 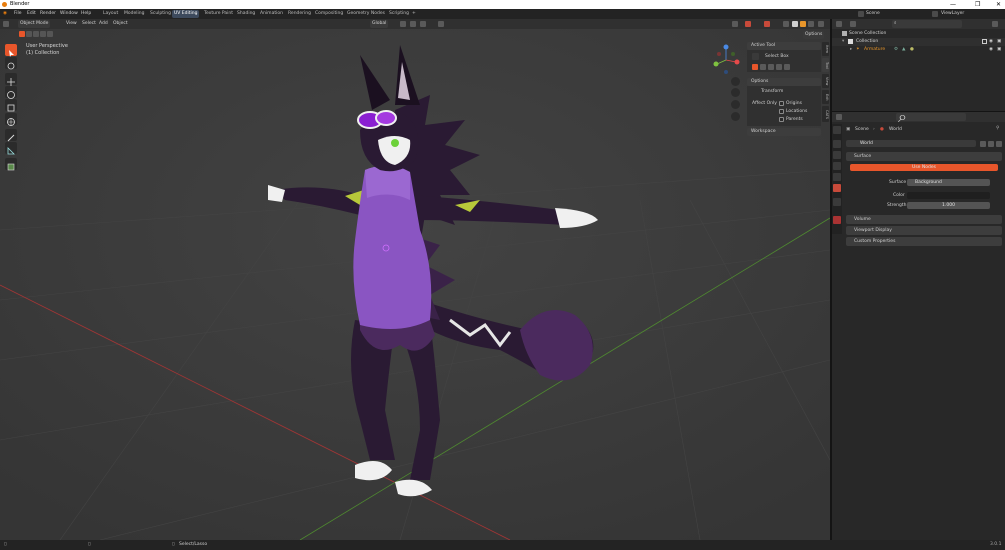 What do you see at coordinates (918, 34) in the screenshot?
I see `outliner-row-scene-collection: Scene Collection` at bounding box center [918, 34].